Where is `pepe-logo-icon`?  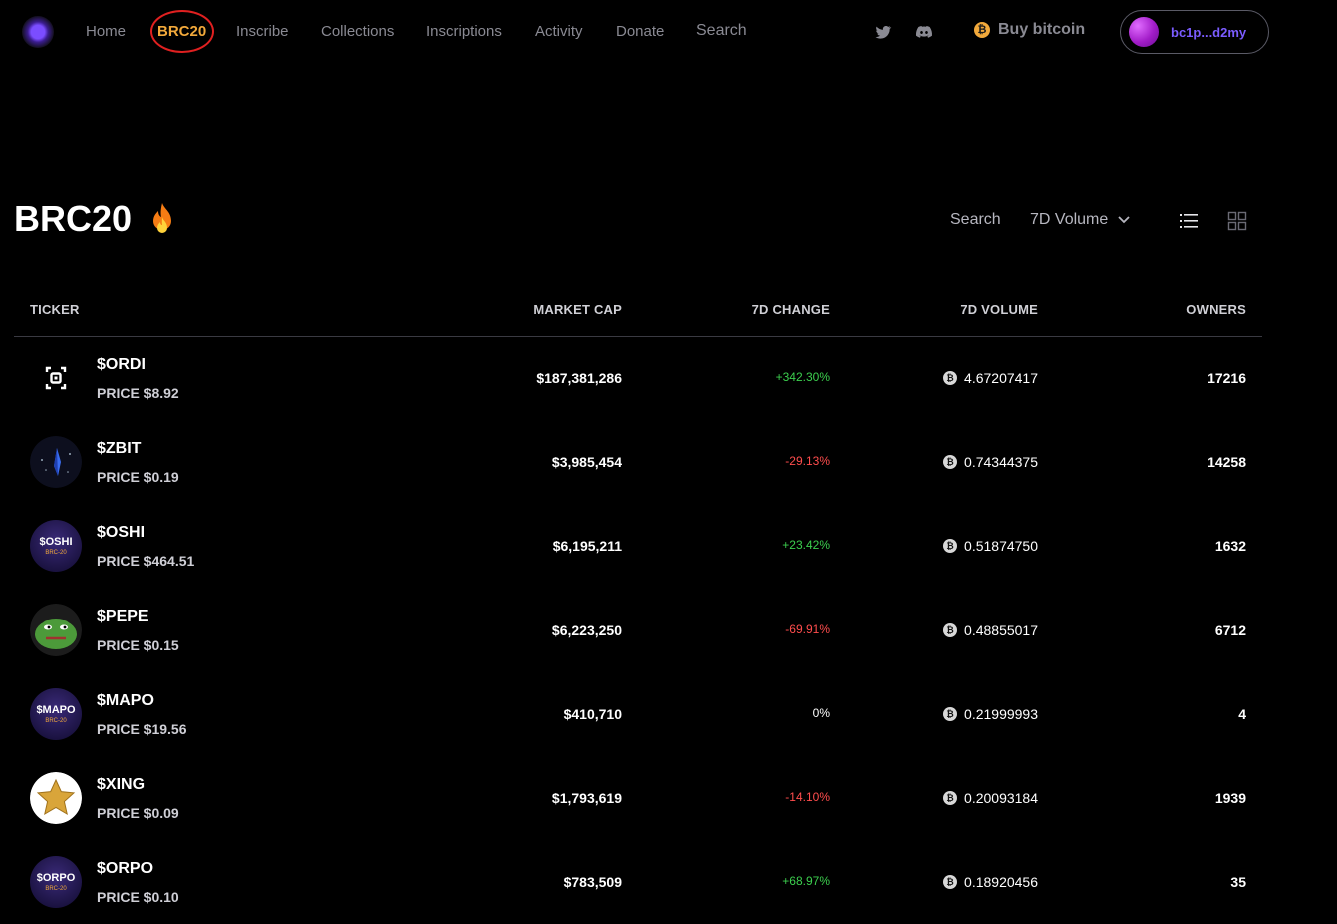
pepe-logo-icon is located at coordinates (56, 630).